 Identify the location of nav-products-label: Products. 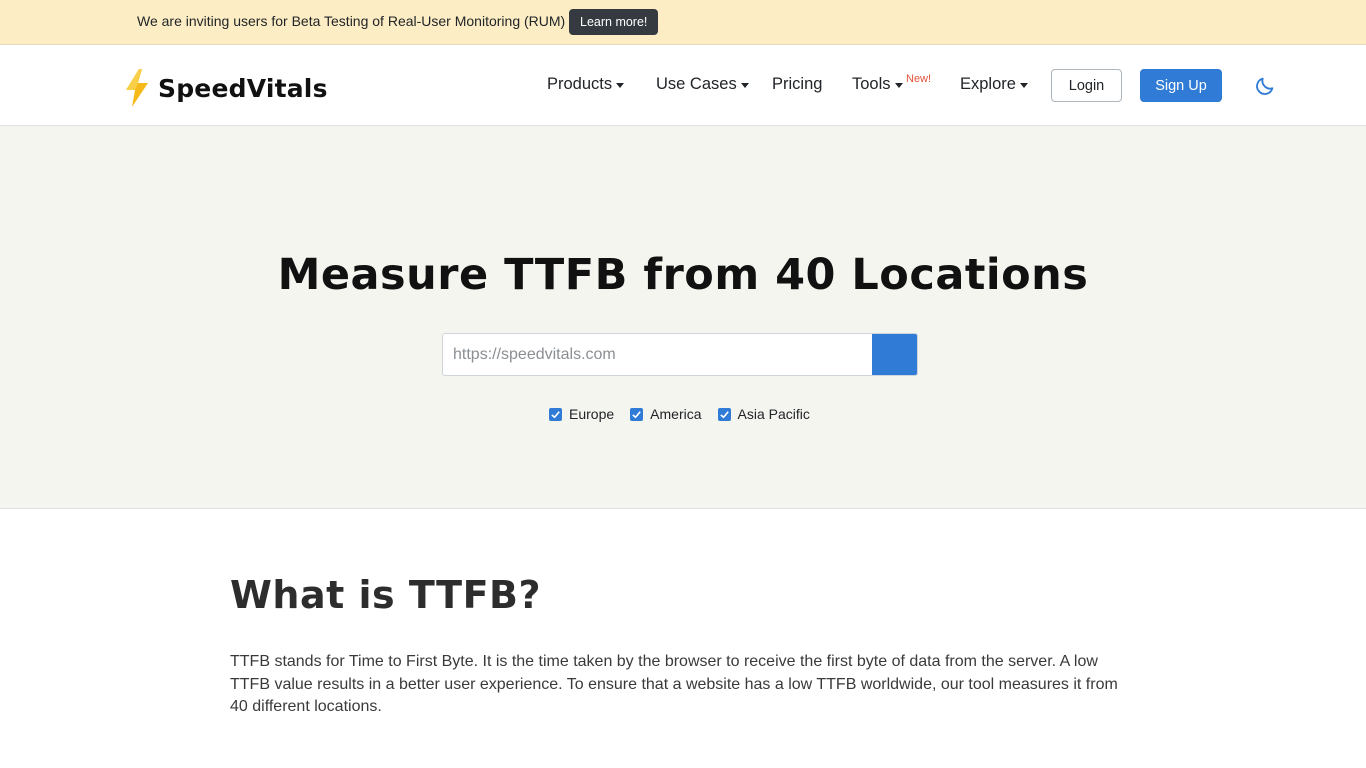
(580, 84).